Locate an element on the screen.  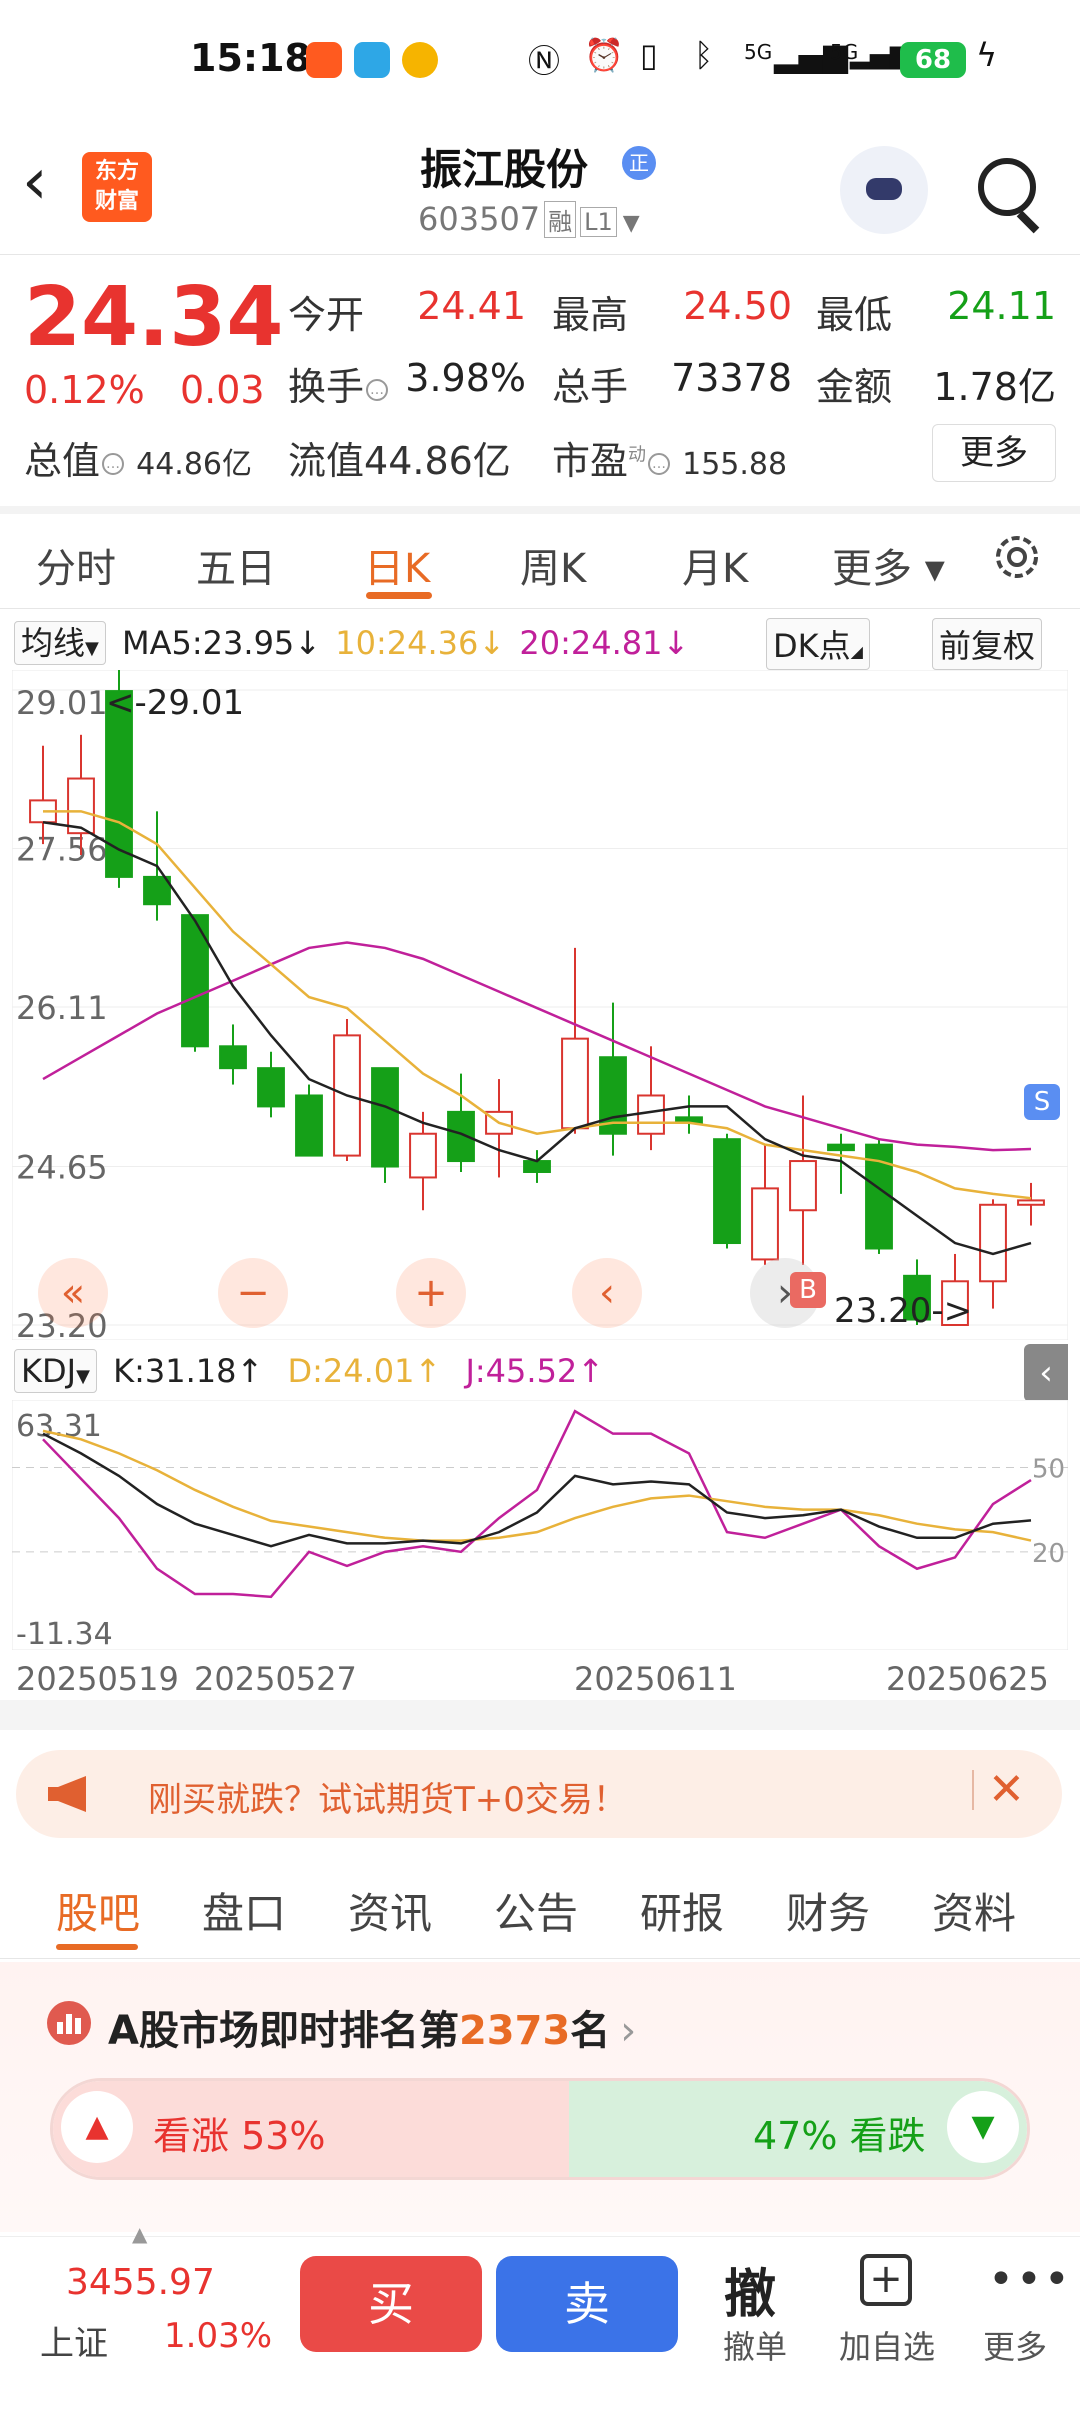
banner-separator is located at coordinates (973, 1790).